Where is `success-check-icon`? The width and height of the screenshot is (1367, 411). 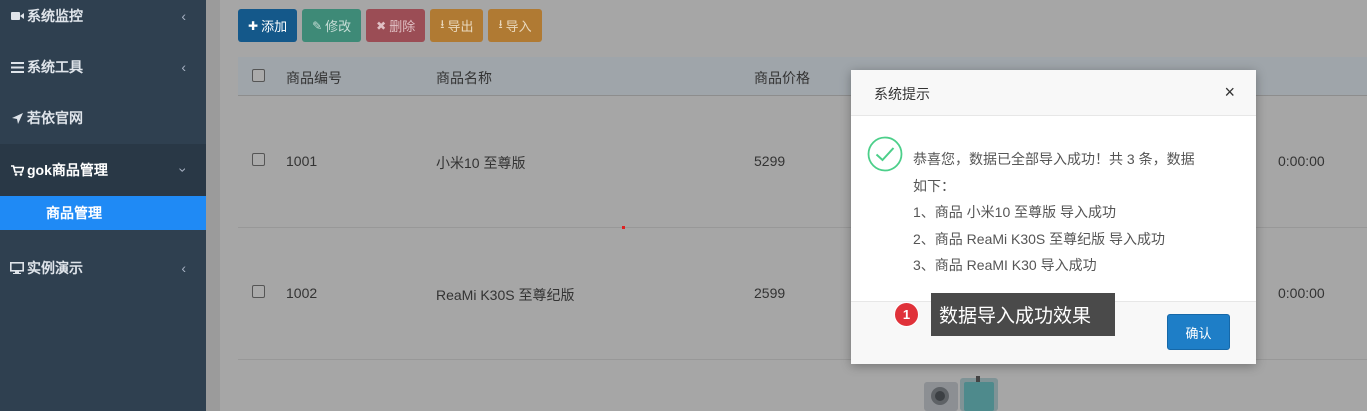 success-check-icon is located at coordinates (885, 154).